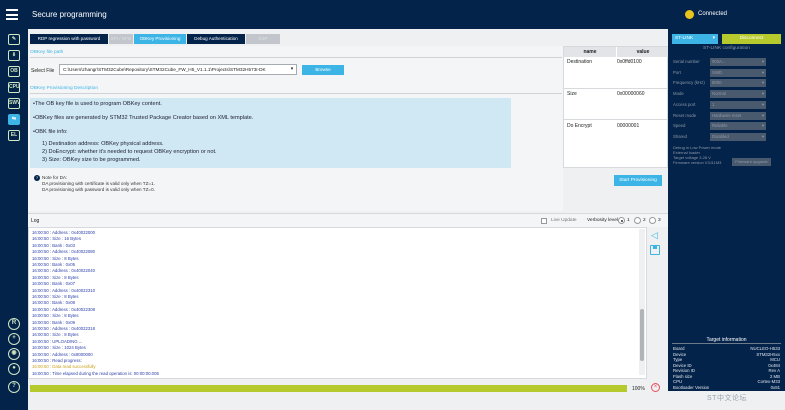 The width and height of the screenshot is (785, 410). I want to click on scrollbar-thumb, so click(642, 335).